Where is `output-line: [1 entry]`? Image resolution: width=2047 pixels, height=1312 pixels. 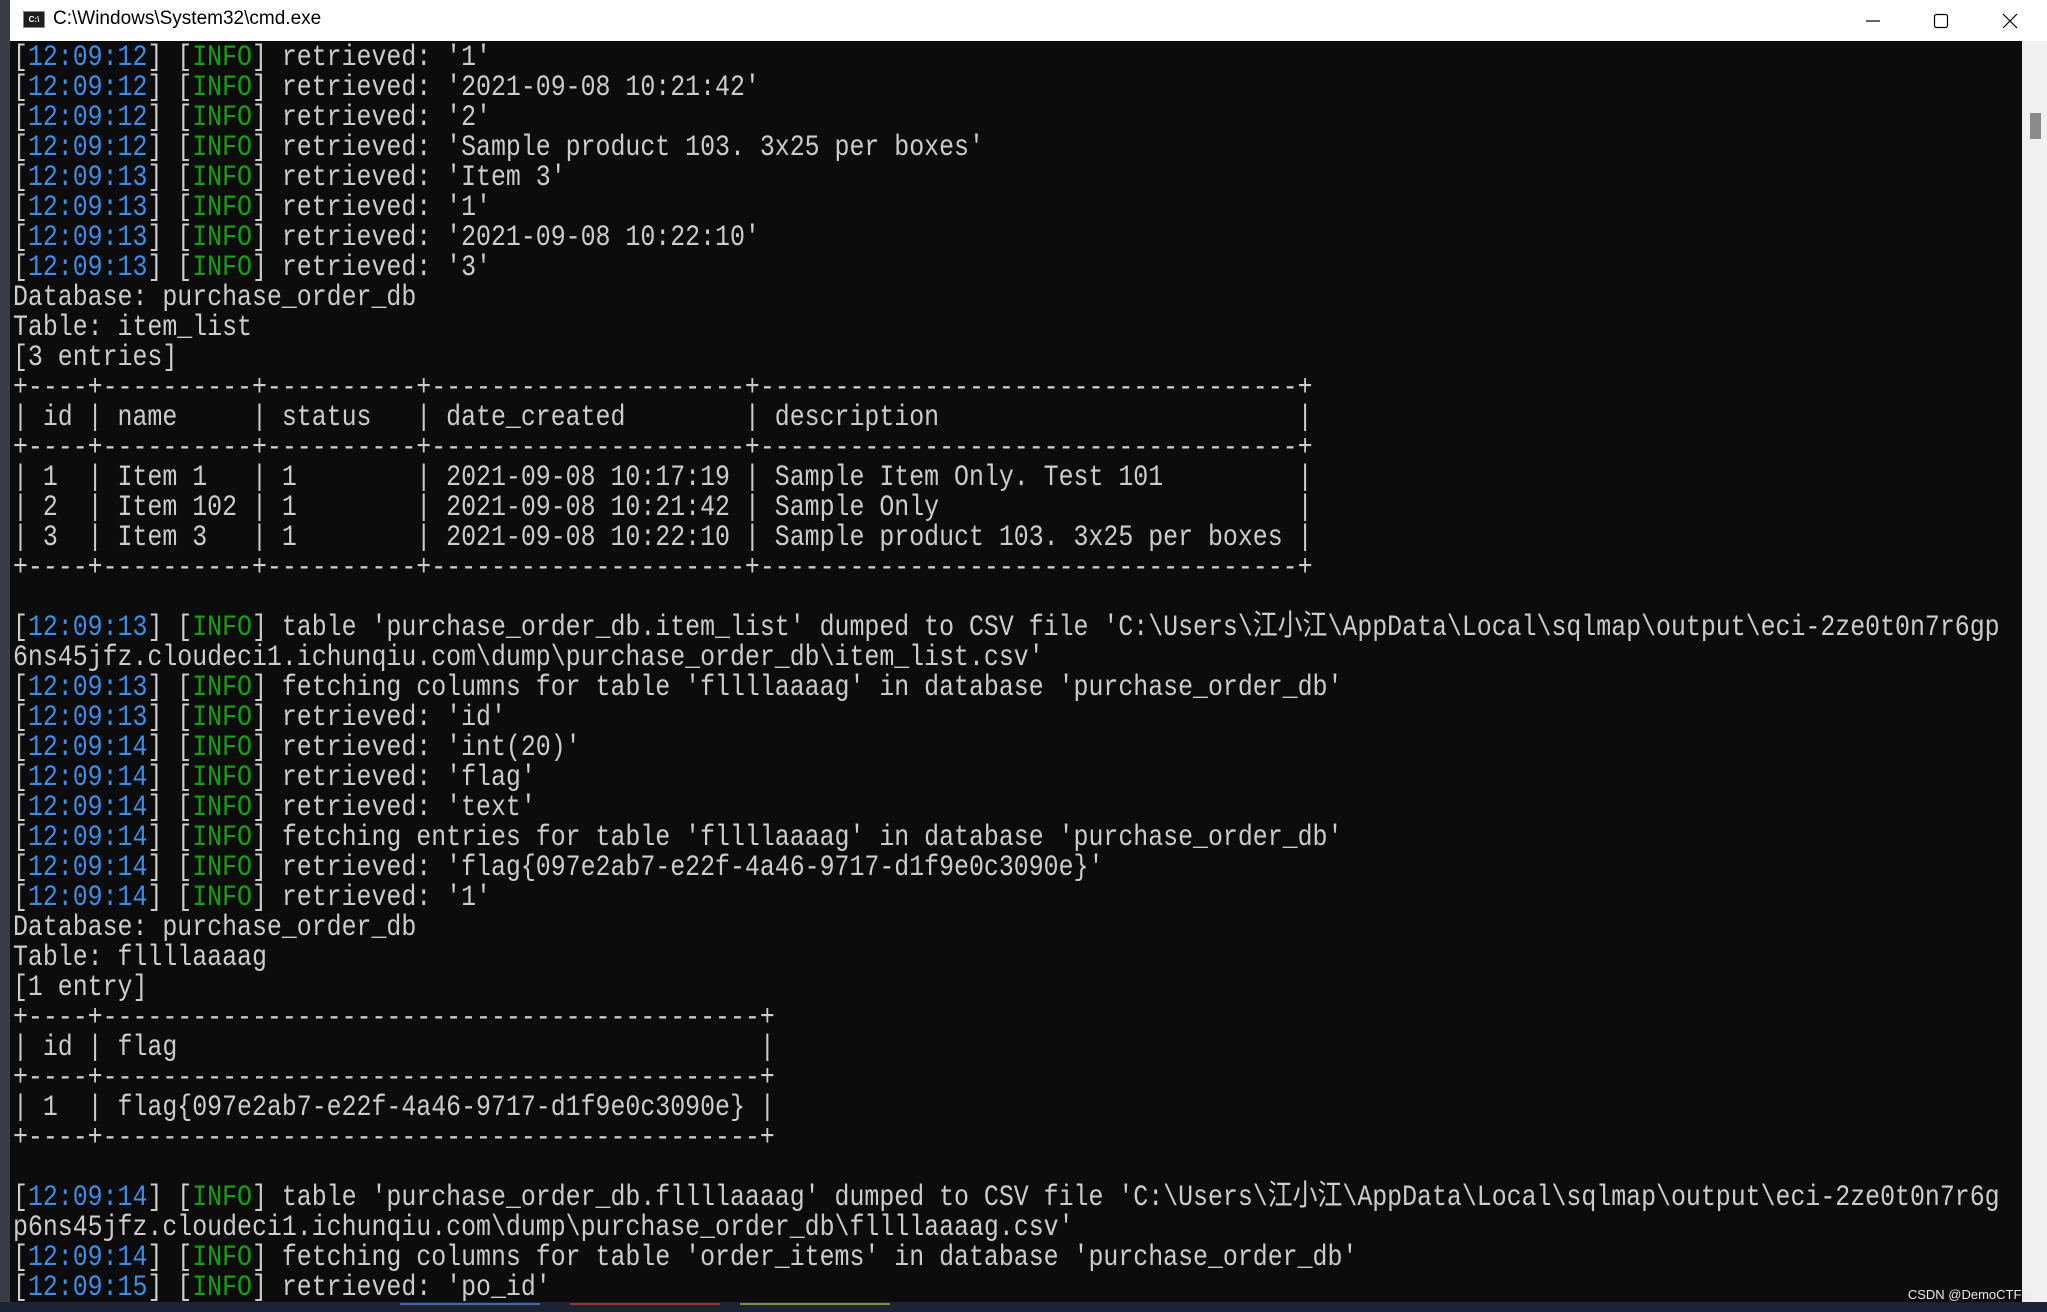 output-line: [1 entry] is located at coordinates (1006, 987).